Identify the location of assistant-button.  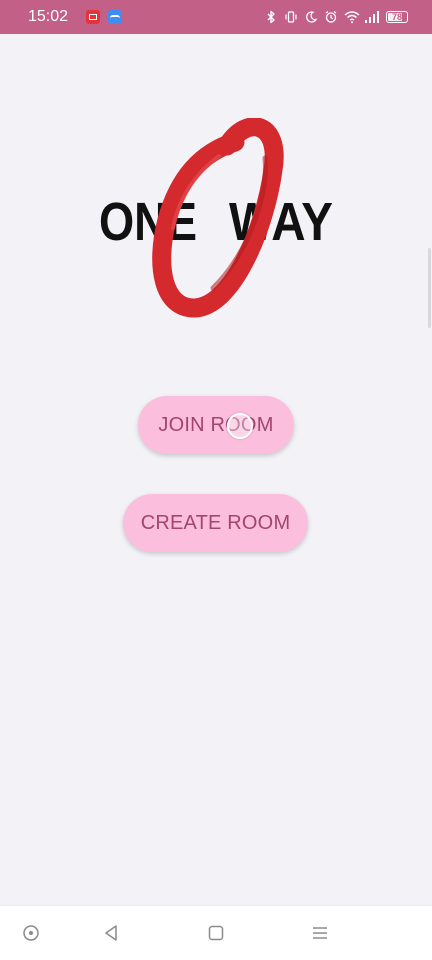
(31, 933).